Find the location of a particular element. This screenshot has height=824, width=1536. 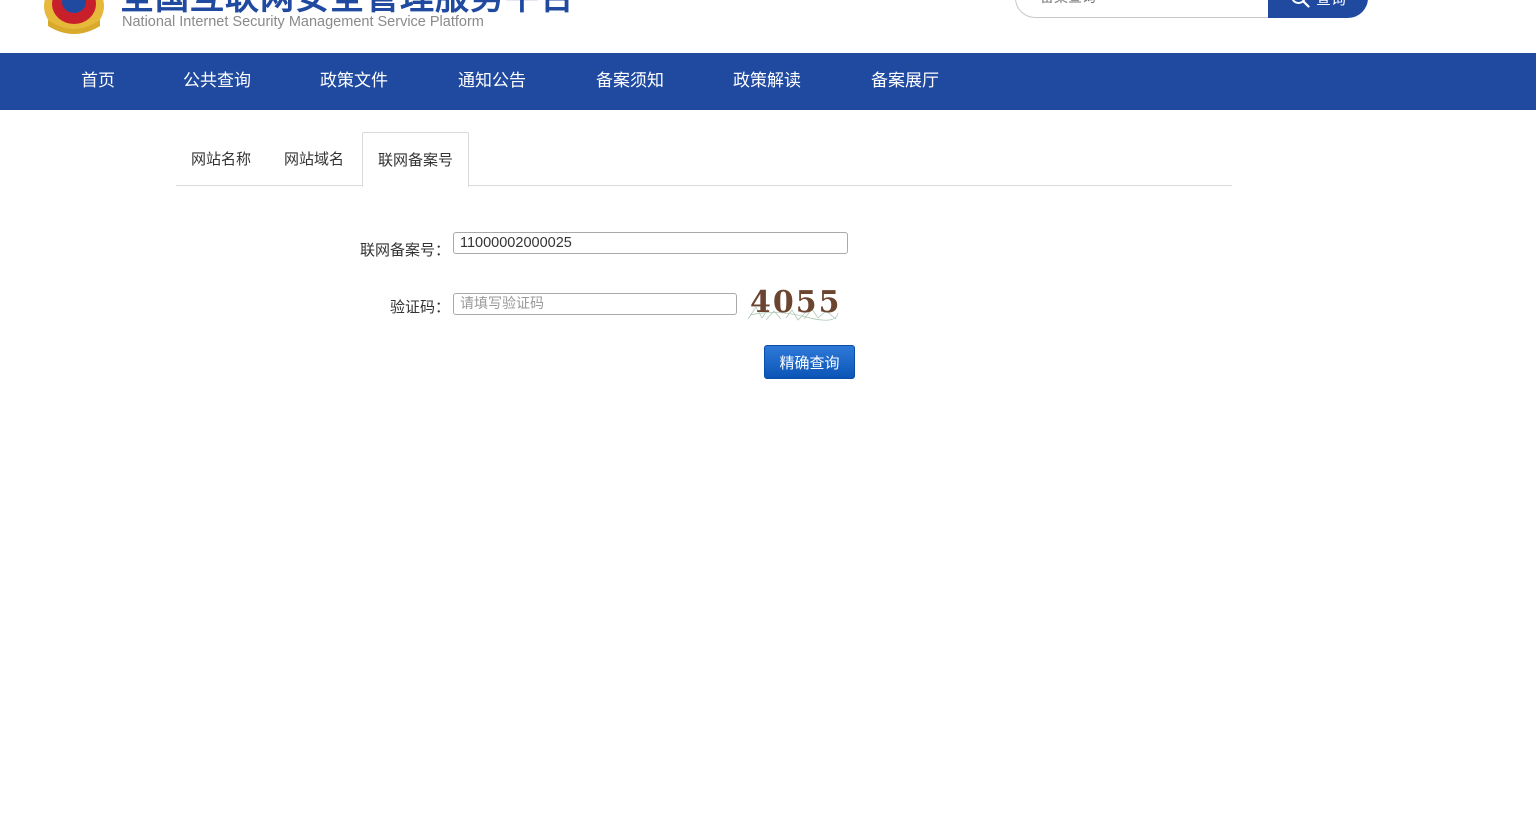

search-icon is located at coordinates (1300, 4).